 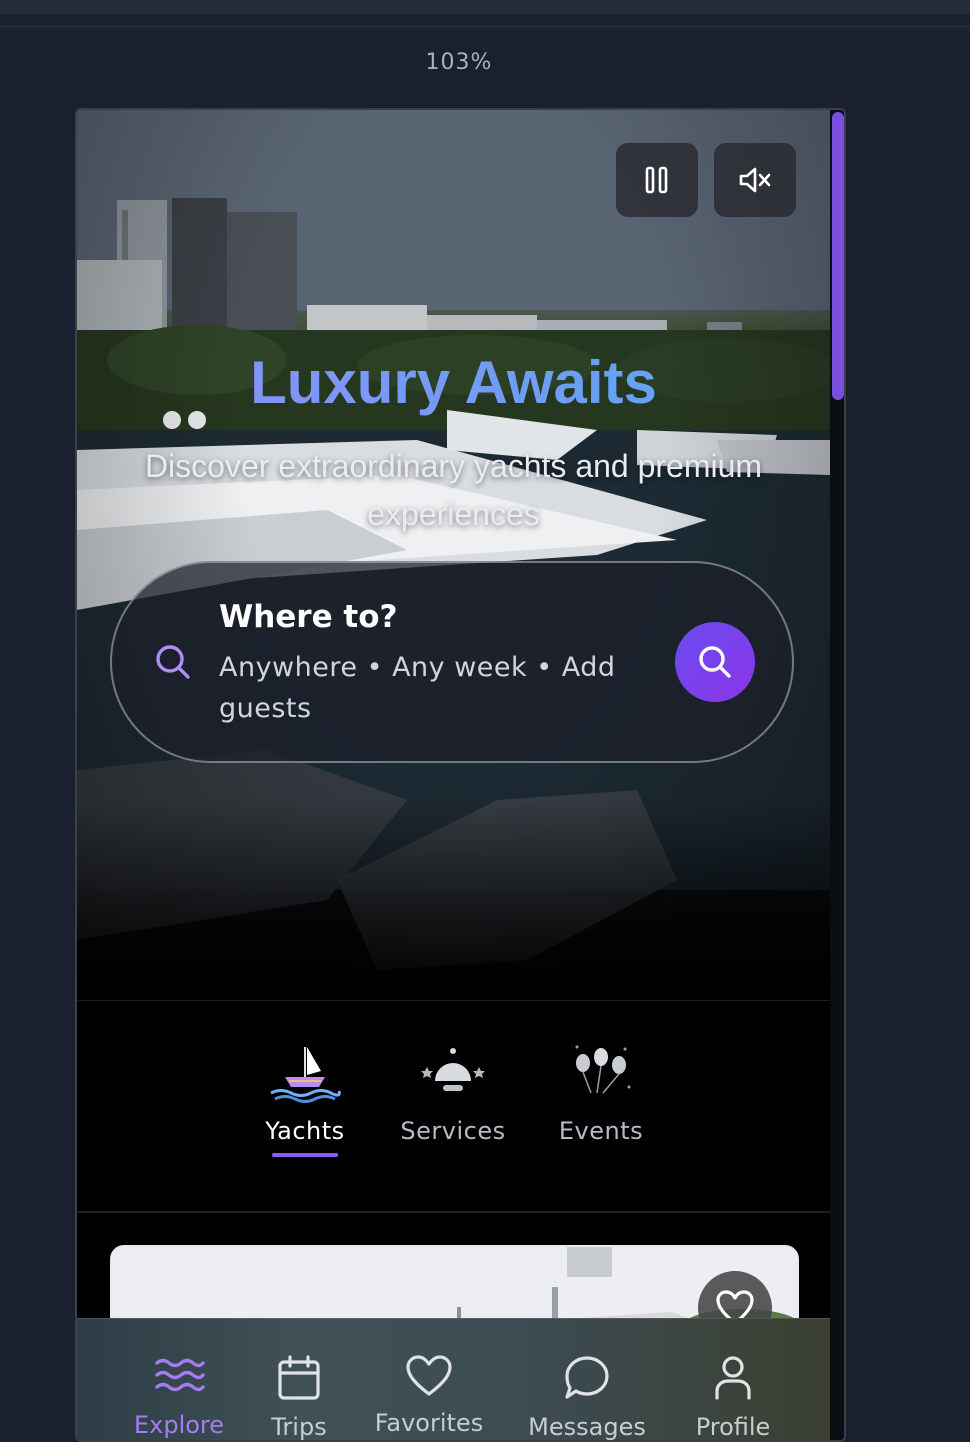 What do you see at coordinates (299, 1427) in the screenshot?
I see `tab-label: Trips` at bounding box center [299, 1427].